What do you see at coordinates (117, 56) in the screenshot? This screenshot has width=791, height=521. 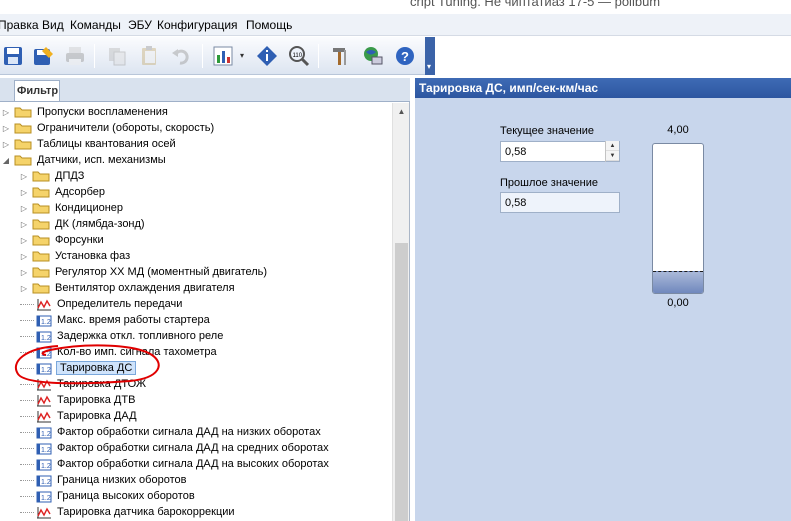 I see `copy-icon` at bounding box center [117, 56].